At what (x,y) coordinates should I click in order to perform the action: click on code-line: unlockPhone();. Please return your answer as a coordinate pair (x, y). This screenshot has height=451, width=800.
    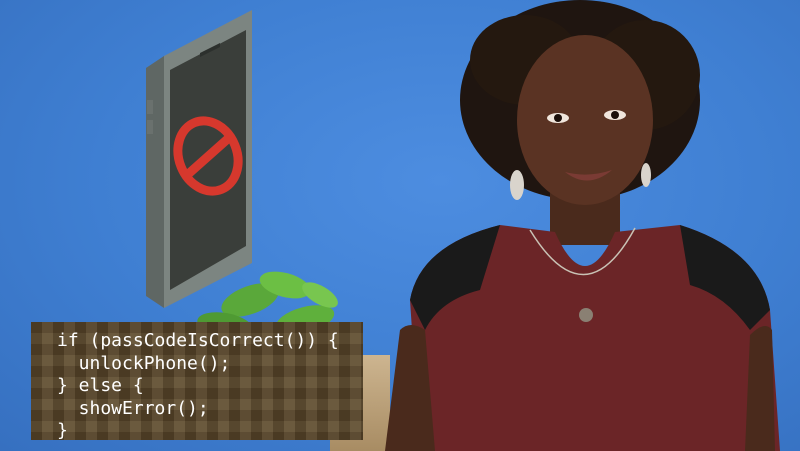
    Looking at the image, I should click on (144, 363).